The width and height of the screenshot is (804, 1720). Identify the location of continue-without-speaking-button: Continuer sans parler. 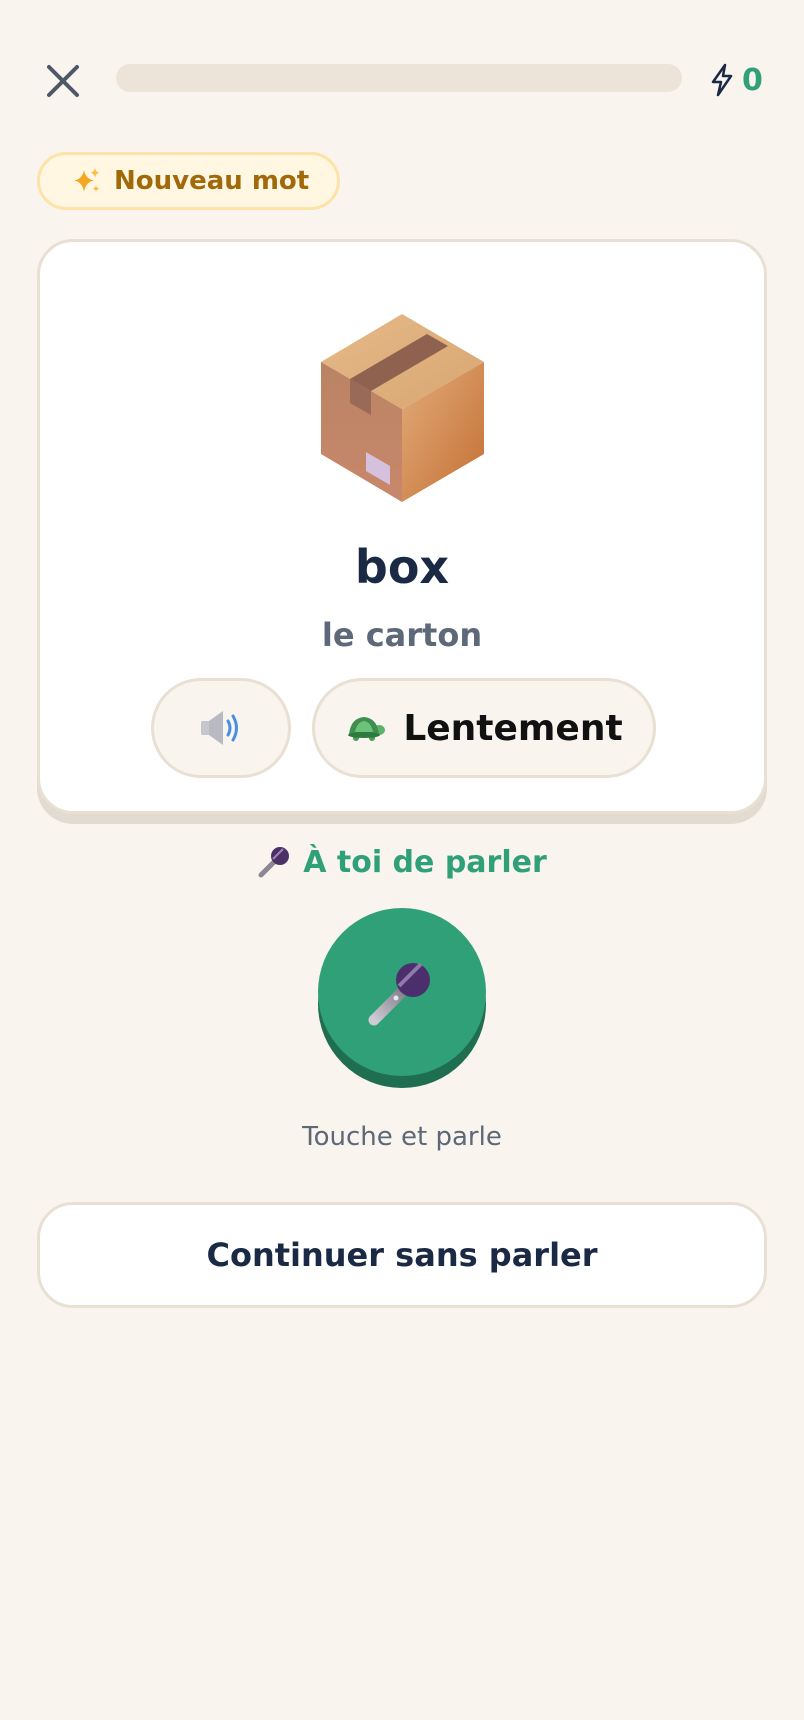
(402, 1255).